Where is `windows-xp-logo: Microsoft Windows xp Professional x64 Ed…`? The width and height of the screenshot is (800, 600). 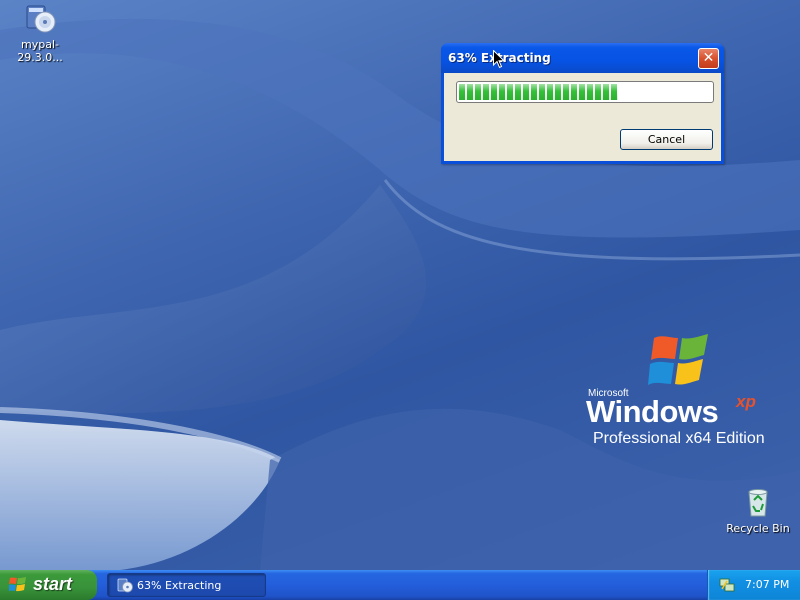
windows-xp-logo: Microsoft Windows xp Professional x64 Ed… is located at coordinates (692, 392).